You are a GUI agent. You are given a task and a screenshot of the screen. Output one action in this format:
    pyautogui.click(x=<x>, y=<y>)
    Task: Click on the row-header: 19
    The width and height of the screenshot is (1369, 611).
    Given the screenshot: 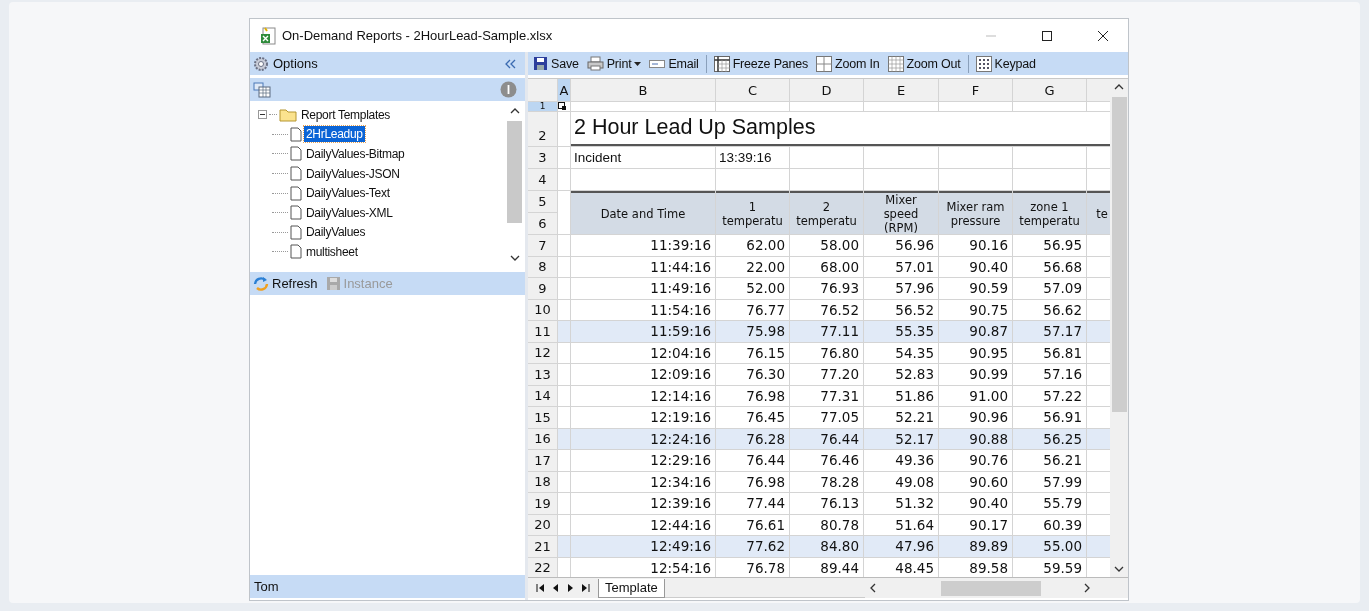 What is the action you would take?
    pyautogui.click(x=542, y=503)
    